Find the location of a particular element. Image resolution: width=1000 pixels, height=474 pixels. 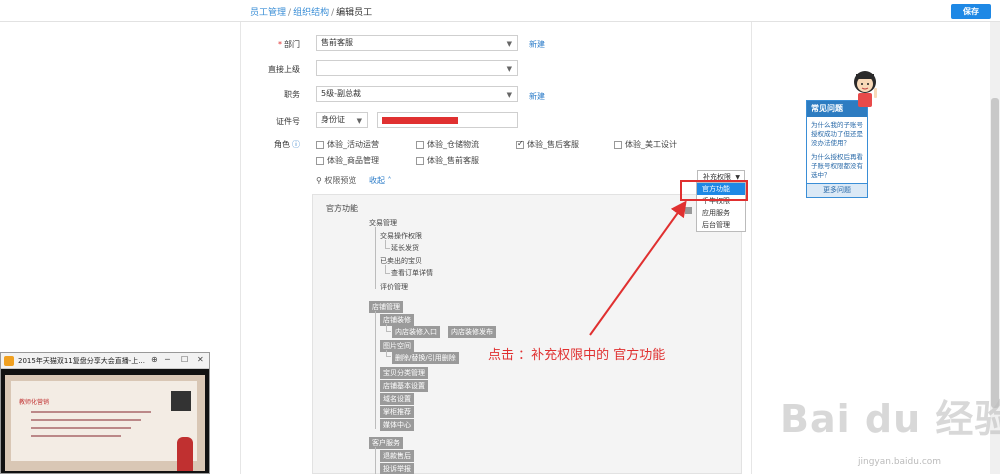

role-checkbox-item: 体验_售前客服 is located at coordinates (447, 160).